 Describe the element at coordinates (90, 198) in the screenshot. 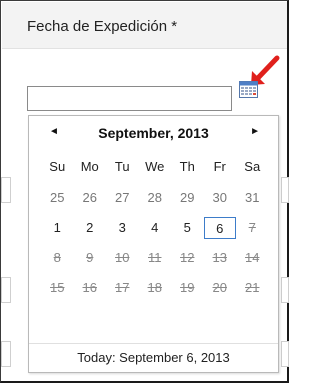

I see `day-cell: 26` at that location.